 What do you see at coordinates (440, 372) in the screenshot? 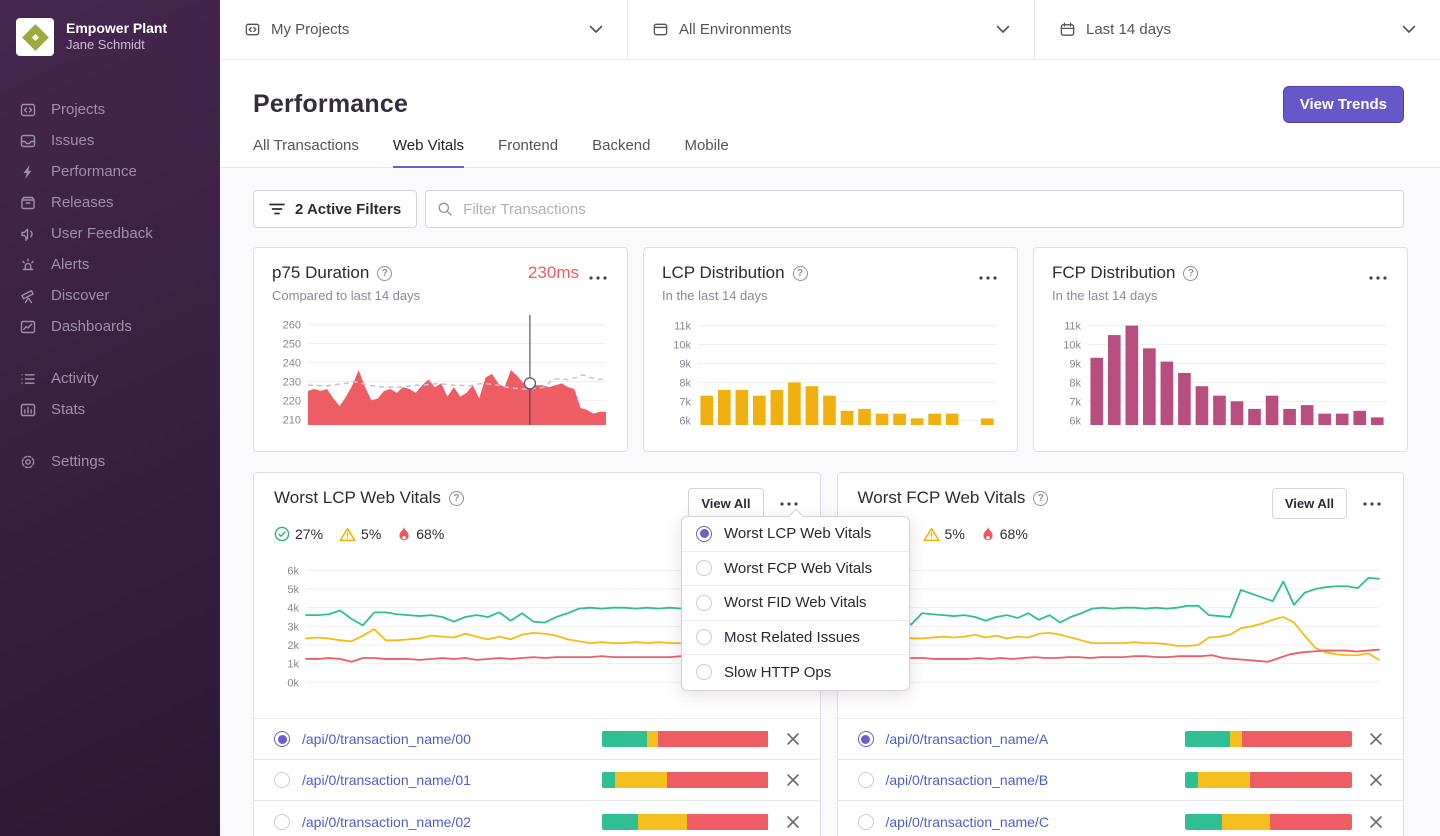
I see `p75-duration-chart: 210 220 230 240 250 260` at bounding box center [440, 372].